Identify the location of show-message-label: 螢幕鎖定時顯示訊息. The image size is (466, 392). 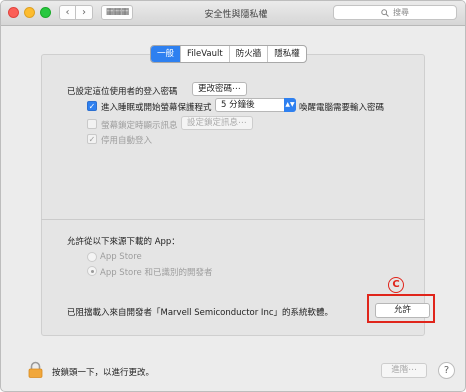
(139, 126).